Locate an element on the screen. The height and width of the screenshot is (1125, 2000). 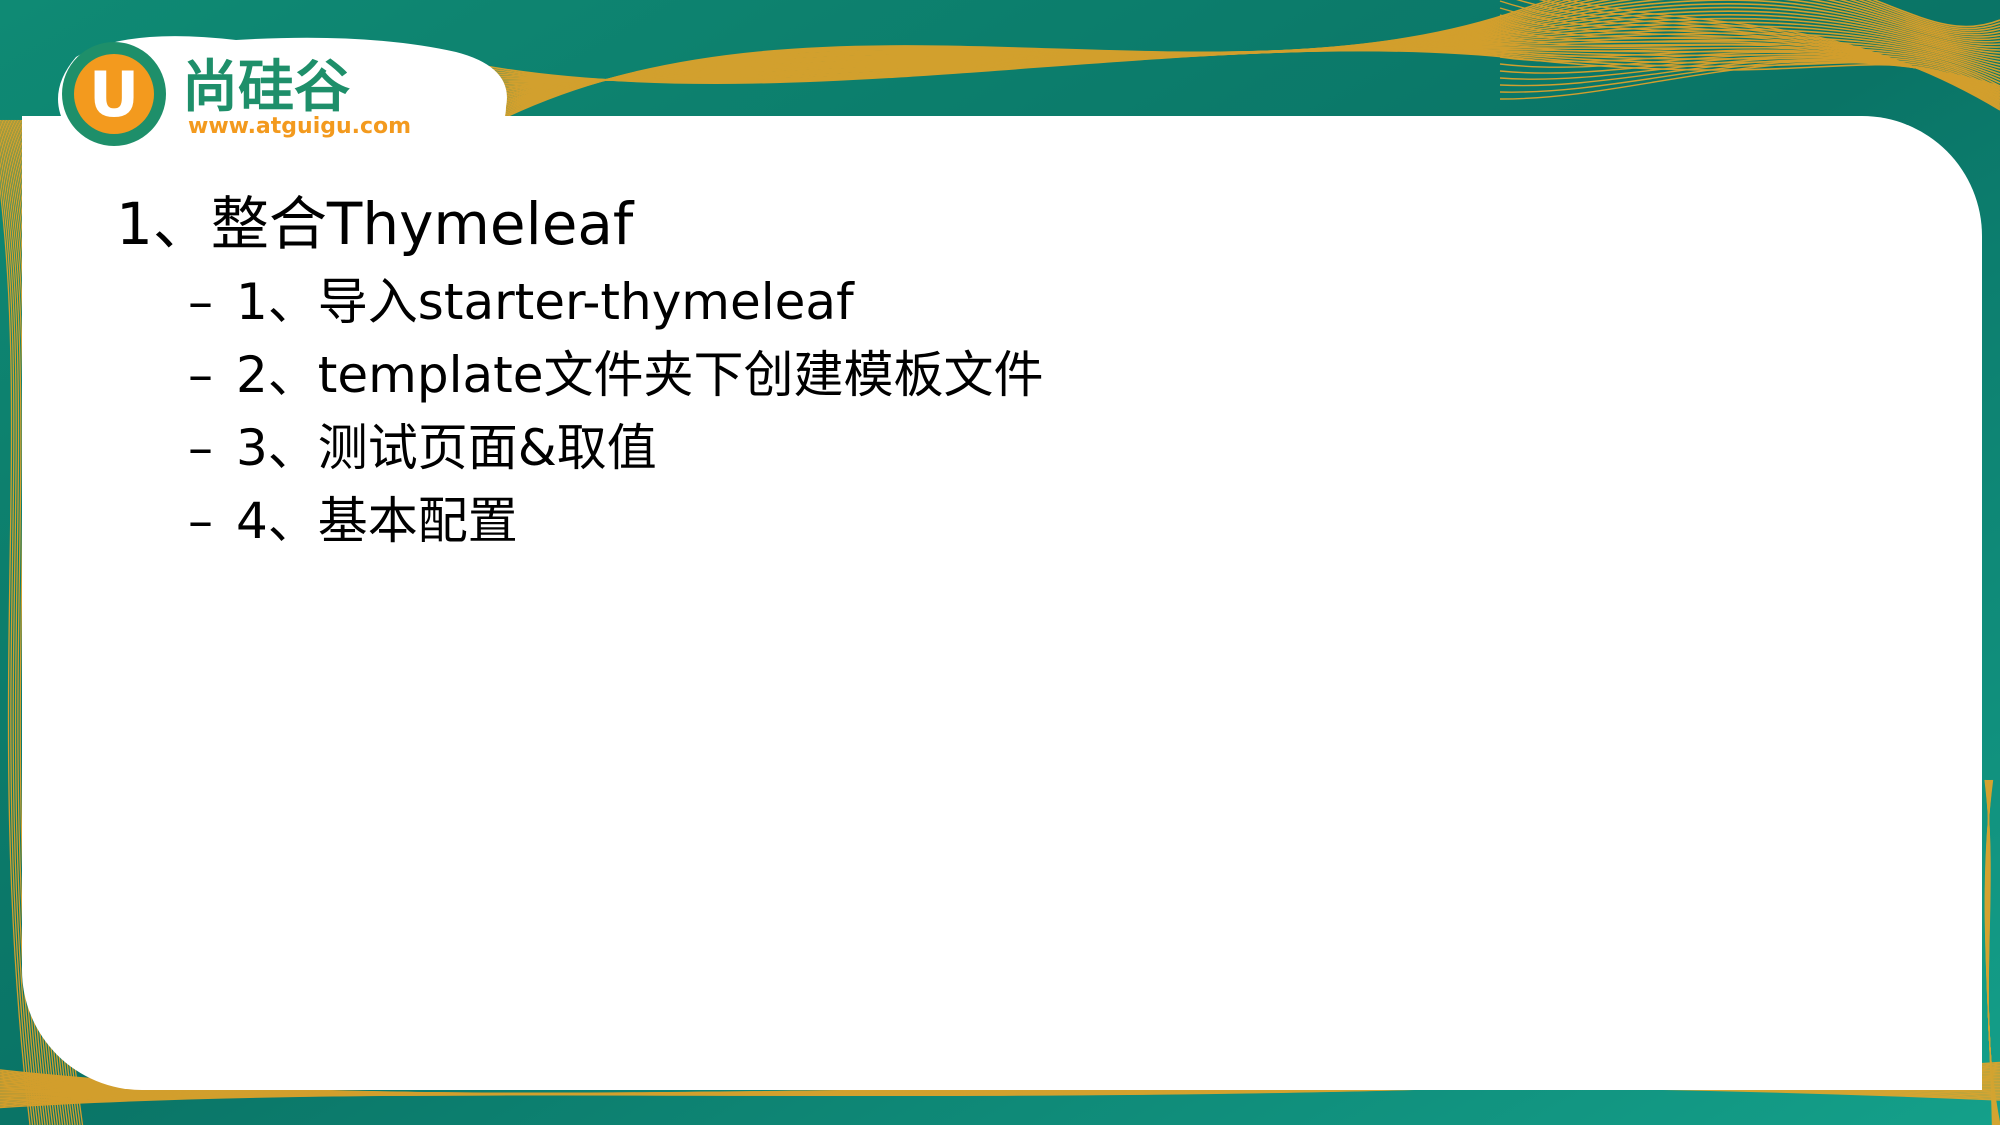
logo-letter: U is located at coordinates (114, 94).